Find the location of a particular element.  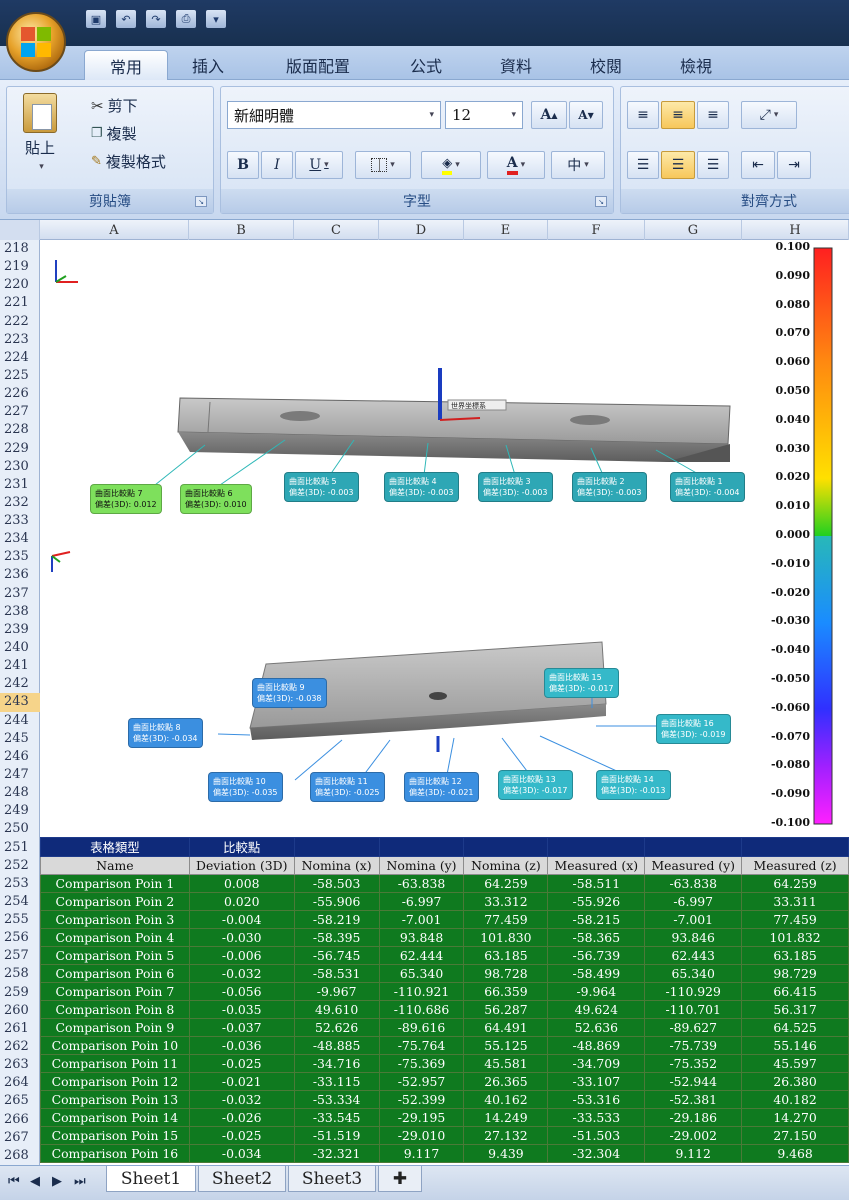

table-cell: -33.107 is located at coordinates (596, 1081).